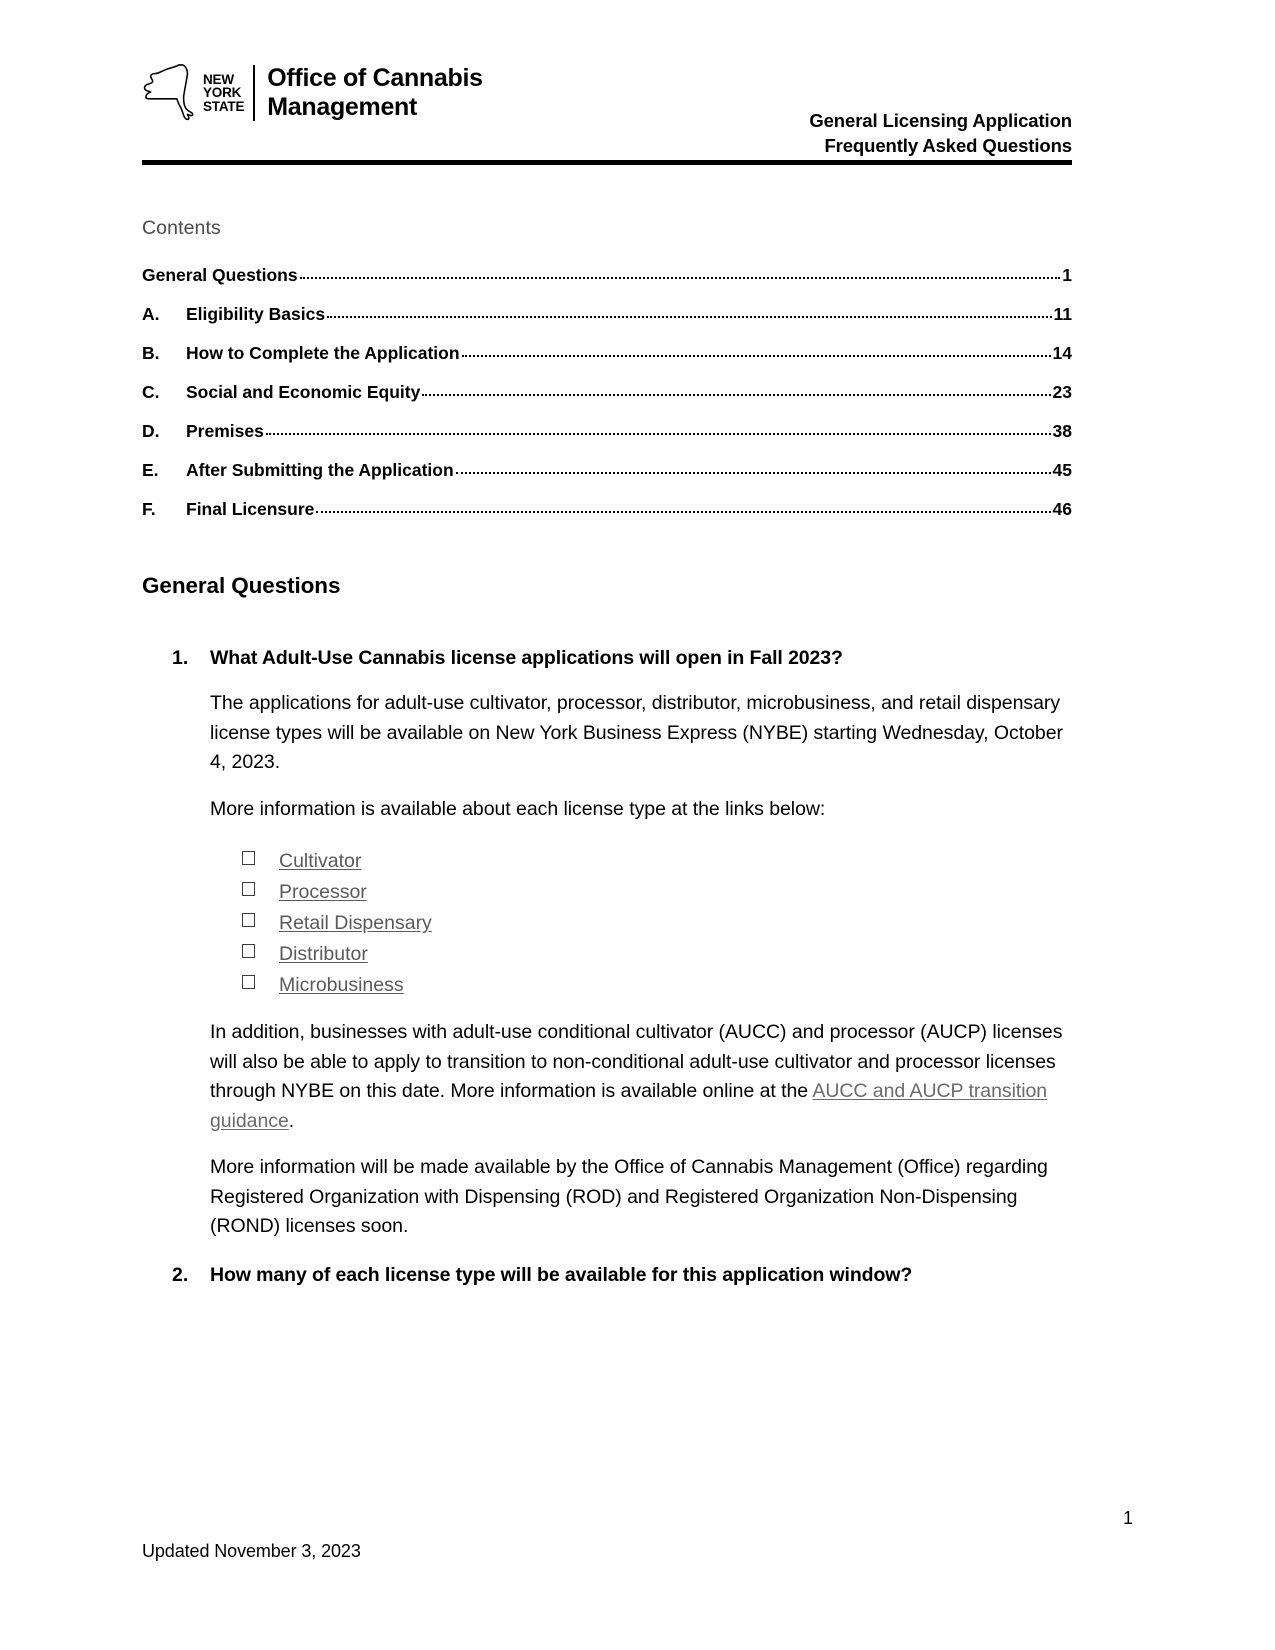  I want to click on toc-entry-page: 45, so click(1062, 470).